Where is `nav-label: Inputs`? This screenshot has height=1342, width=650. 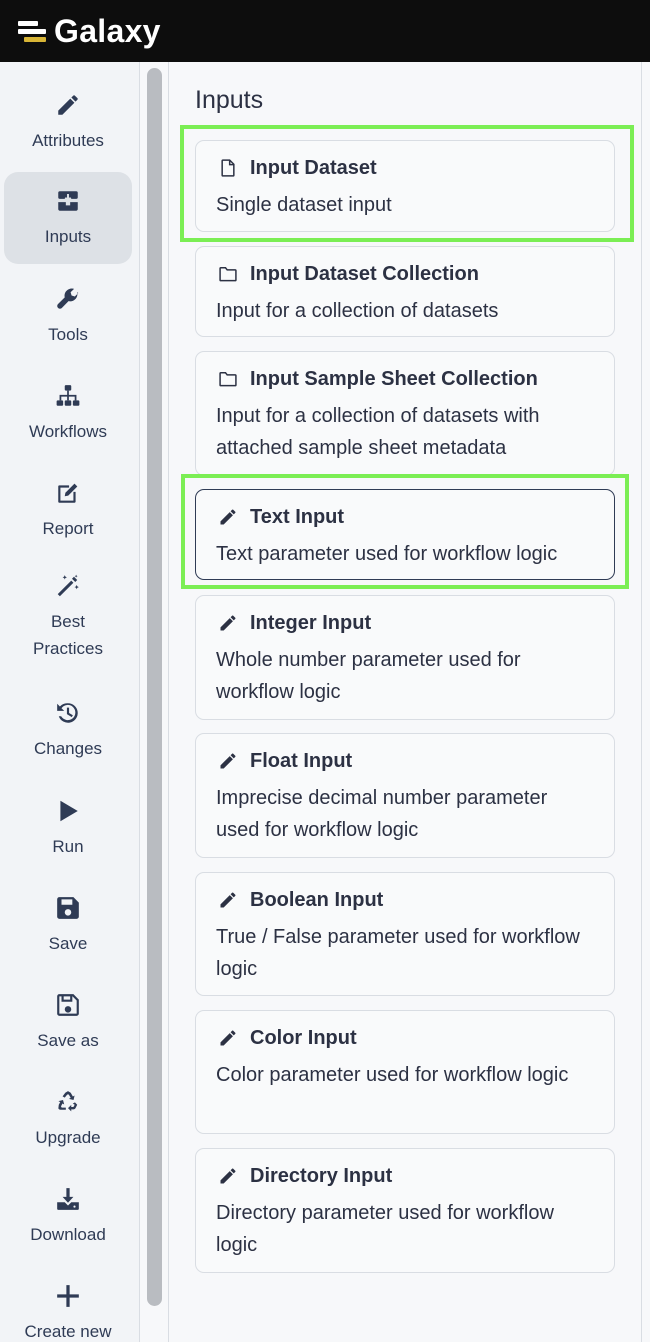
nav-label: Inputs is located at coordinates (68, 236).